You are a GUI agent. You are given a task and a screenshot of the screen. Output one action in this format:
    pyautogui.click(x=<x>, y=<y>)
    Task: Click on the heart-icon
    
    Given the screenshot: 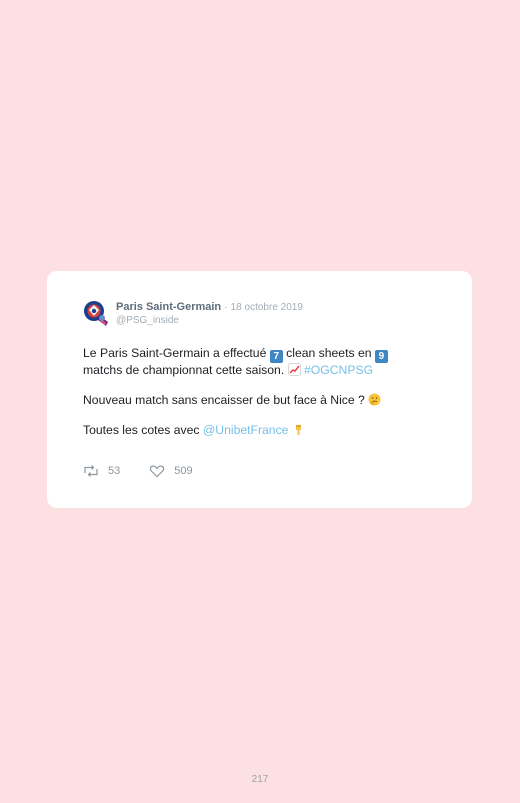 What is the action you would take?
    pyautogui.click(x=157, y=471)
    